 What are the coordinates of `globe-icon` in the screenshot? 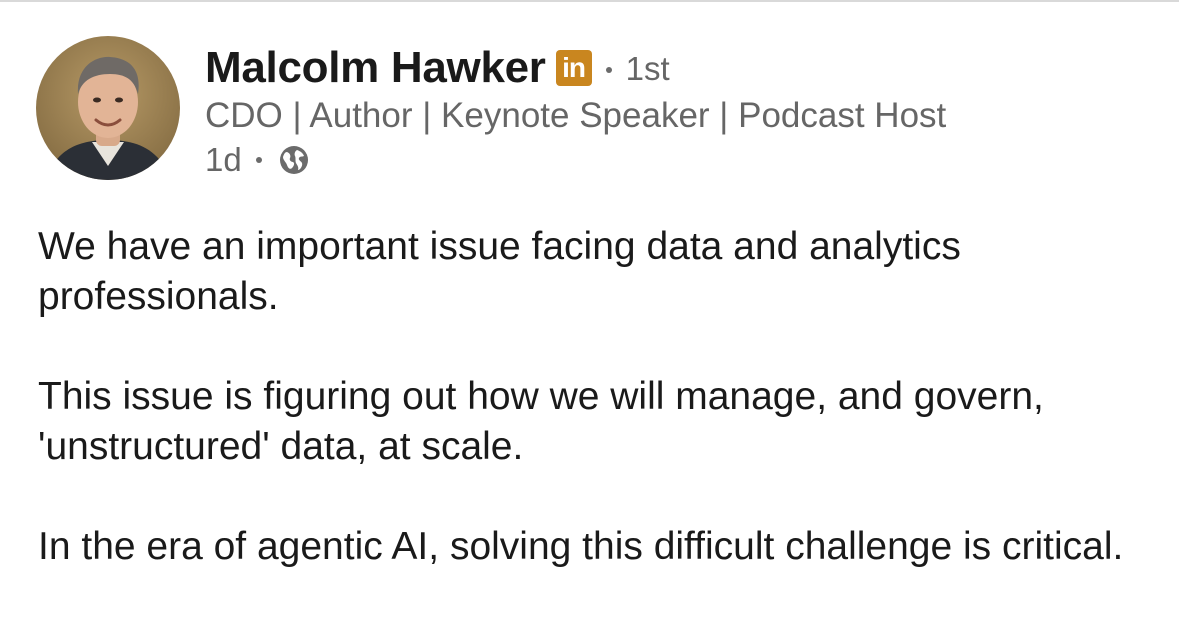 It's located at (293, 160).